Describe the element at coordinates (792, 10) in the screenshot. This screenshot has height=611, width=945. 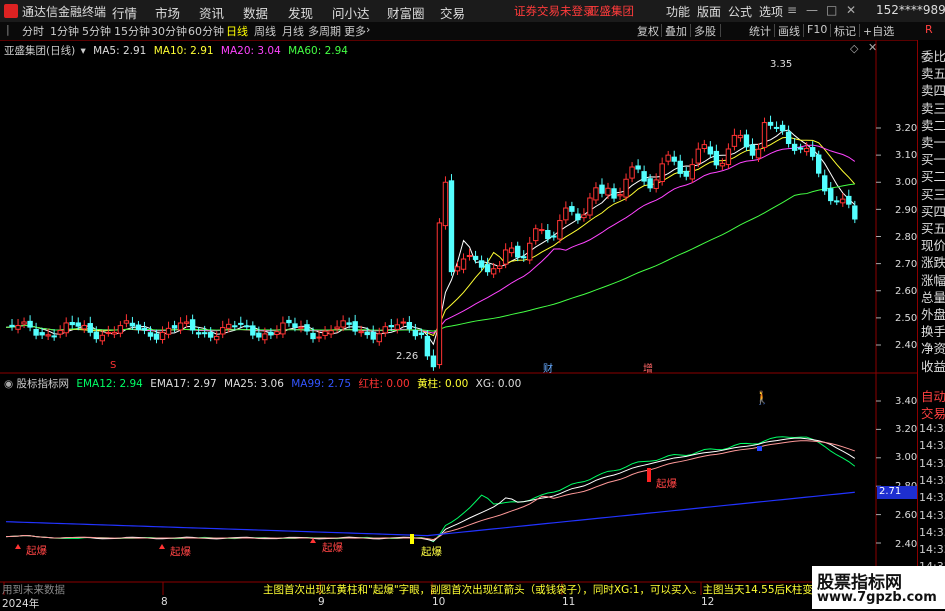
I see `window-menu-icon: ≡` at that location.